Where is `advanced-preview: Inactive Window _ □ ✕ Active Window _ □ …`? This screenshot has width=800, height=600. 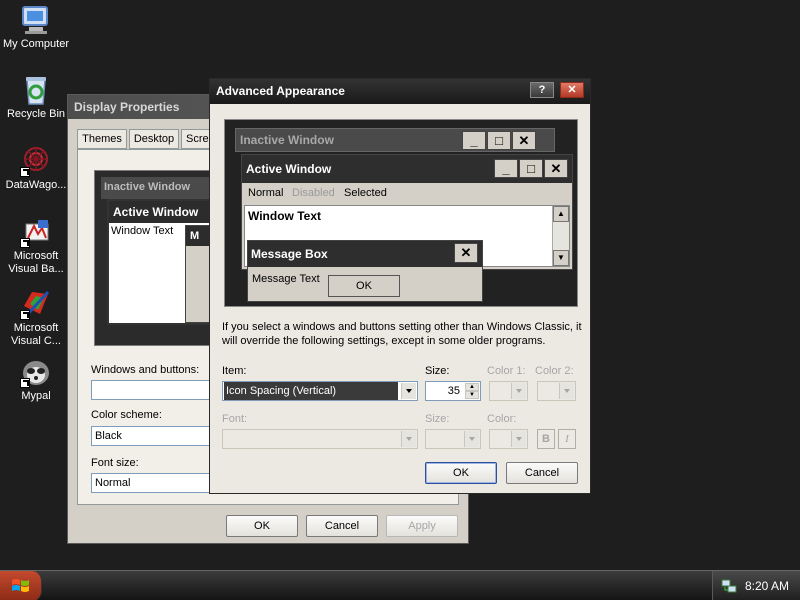 advanced-preview: Inactive Window _ □ ✕ Active Window _ □ … is located at coordinates (401, 213).